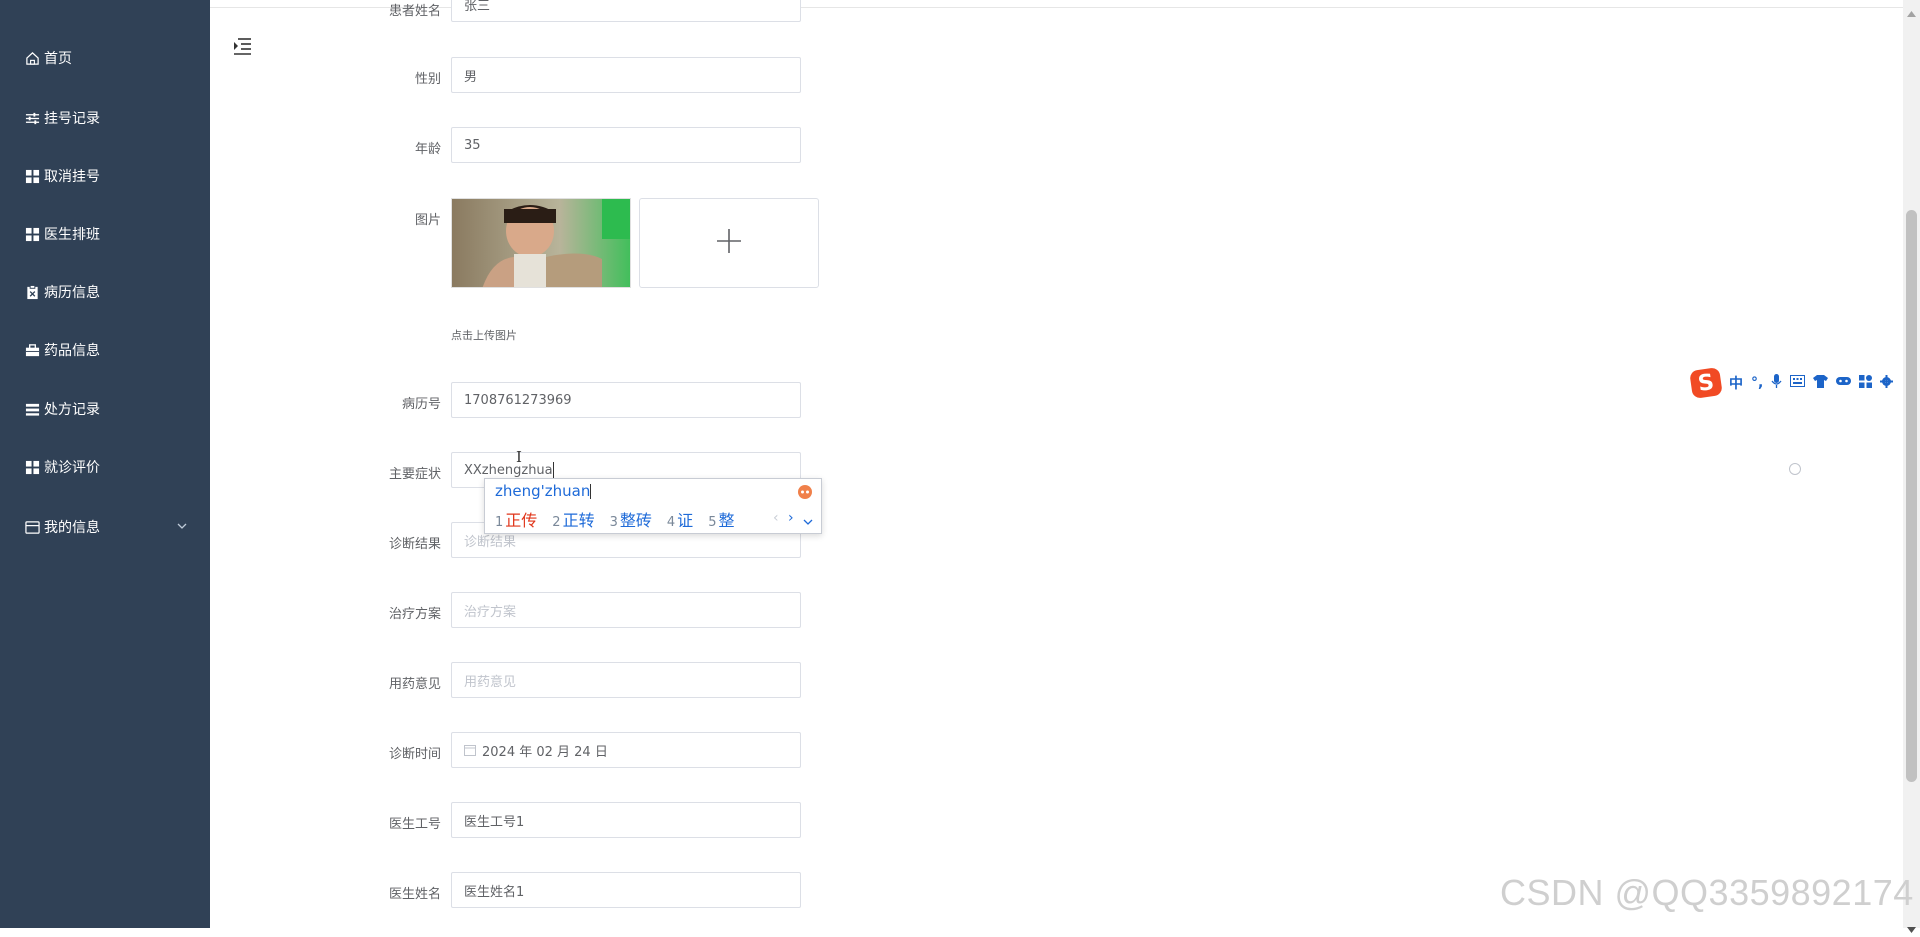 Image resolution: width=1920 pixels, height=937 pixels. I want to click on sidebar-item-label: 病历信息, so click(72, 293).